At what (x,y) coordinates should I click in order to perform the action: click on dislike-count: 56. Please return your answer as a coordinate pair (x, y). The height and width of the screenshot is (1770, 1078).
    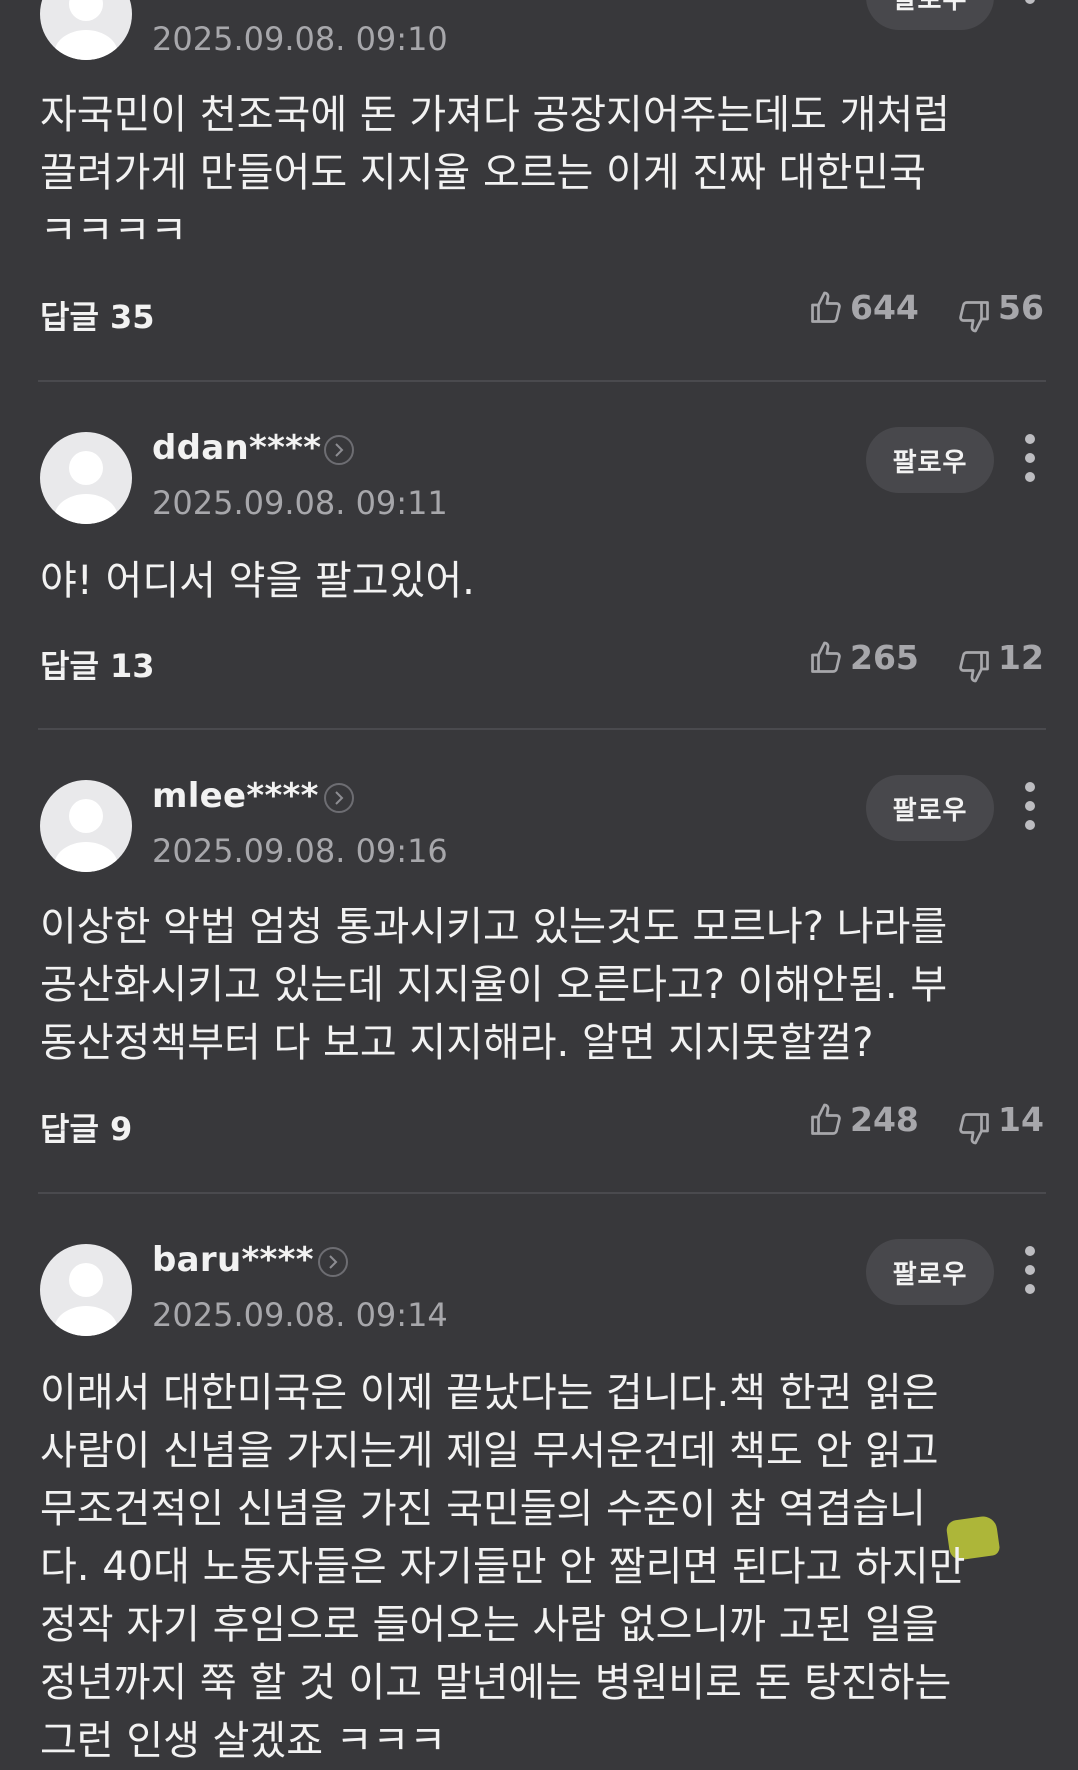
    Looking at the image, I should click on (1021, 307).